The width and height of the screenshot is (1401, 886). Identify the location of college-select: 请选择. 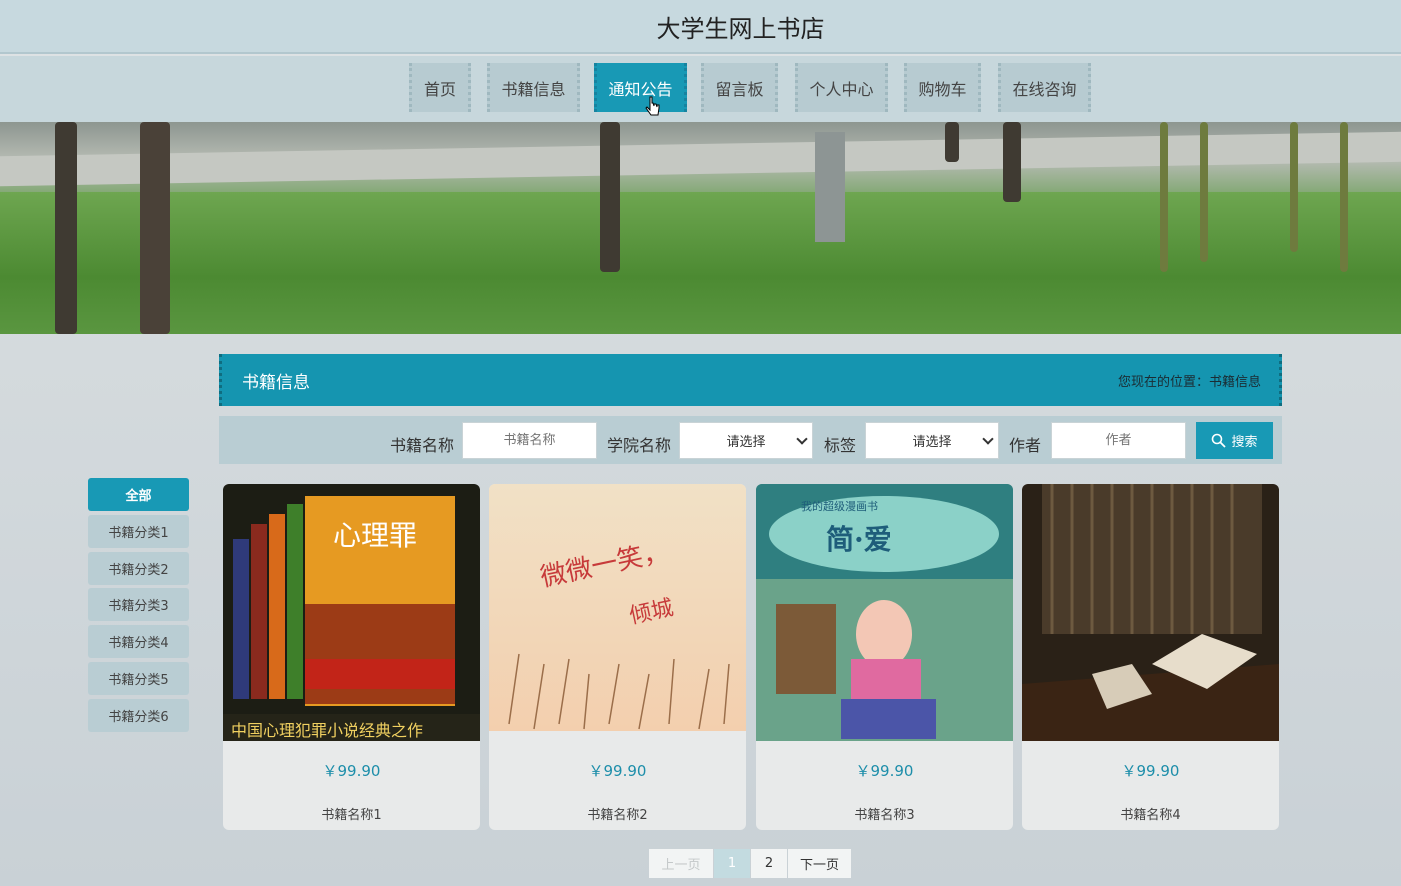
(746, 440).